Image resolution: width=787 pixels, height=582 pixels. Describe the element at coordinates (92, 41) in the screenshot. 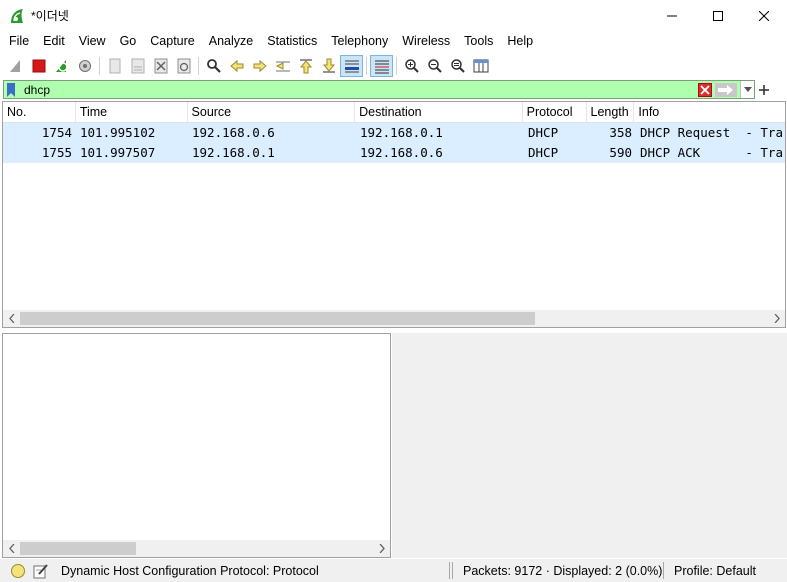

I see `menu-view: View` at that location.